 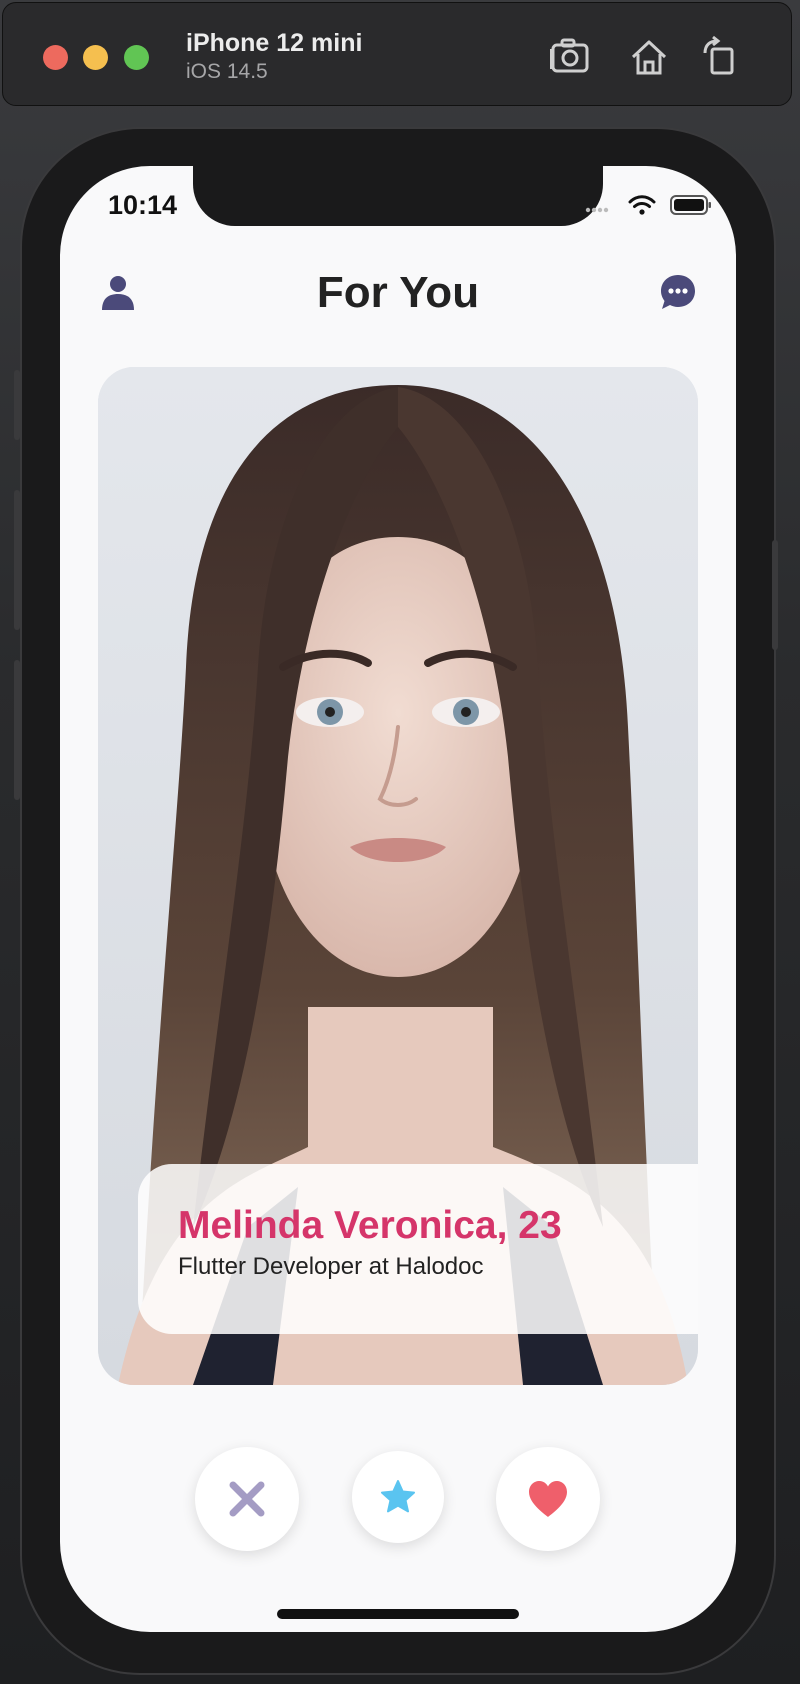 I want to click on notch, so click(x=398, y=196).